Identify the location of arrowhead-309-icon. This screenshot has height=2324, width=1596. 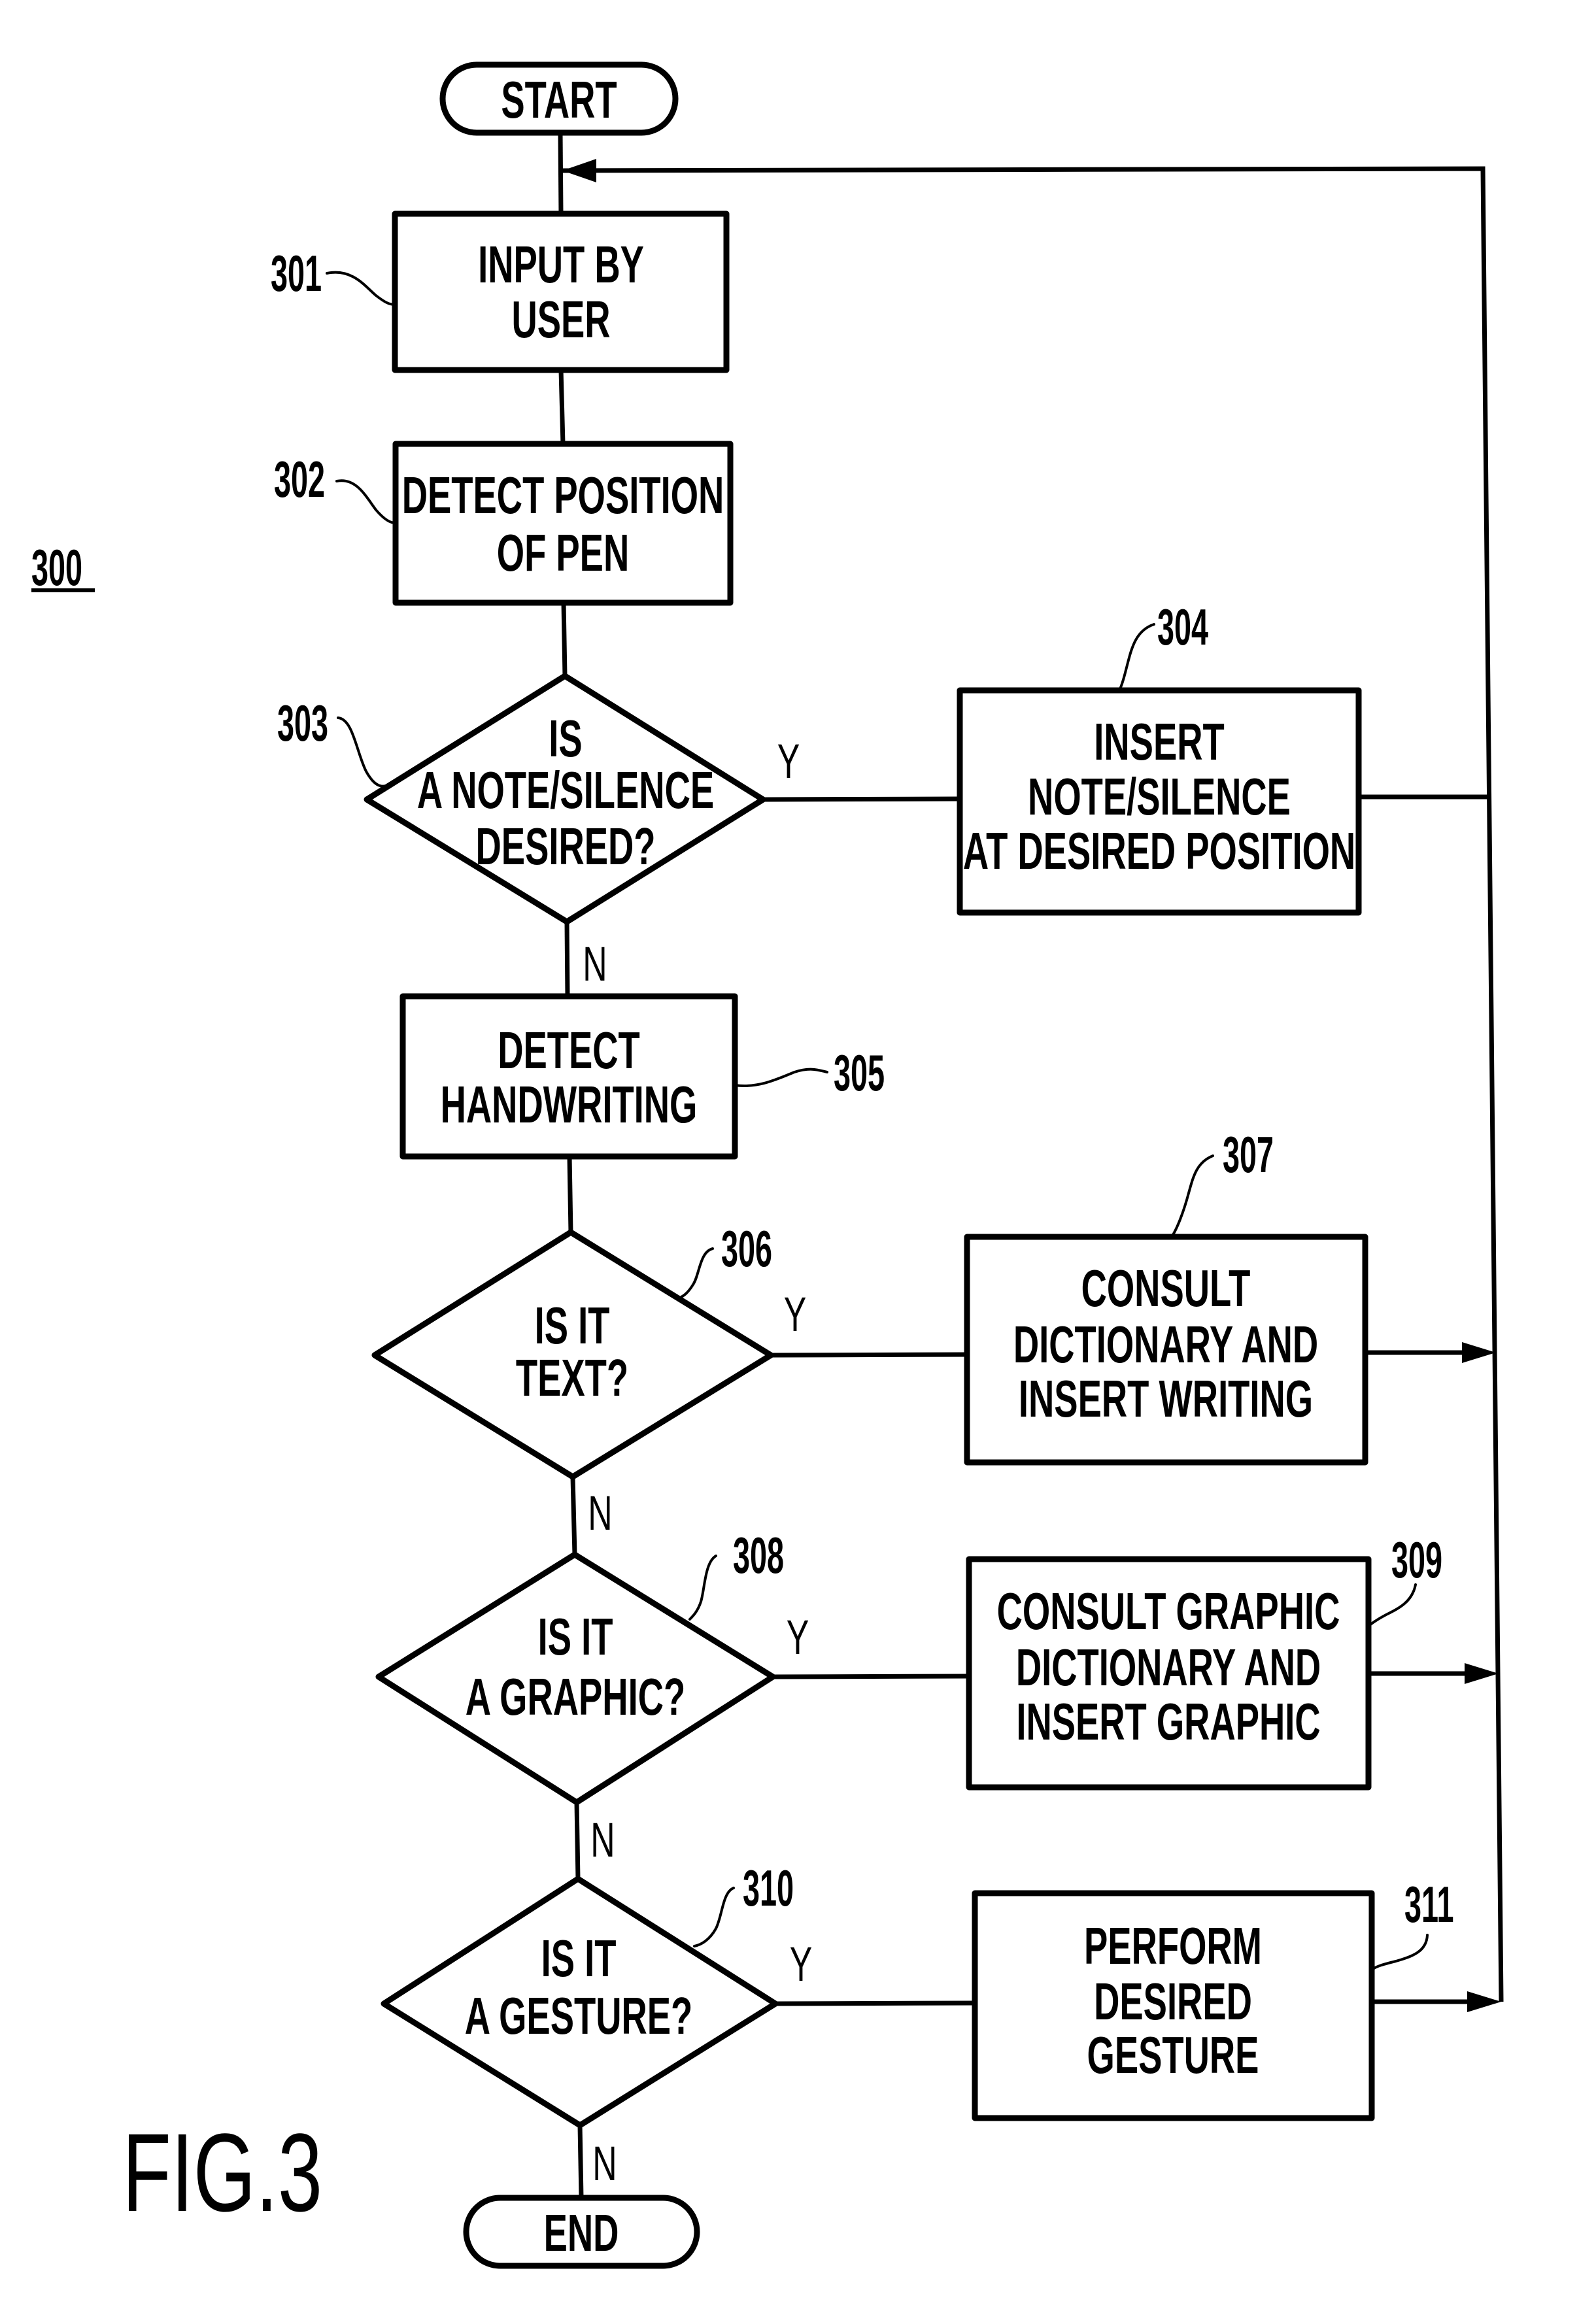
(1482, 1673).